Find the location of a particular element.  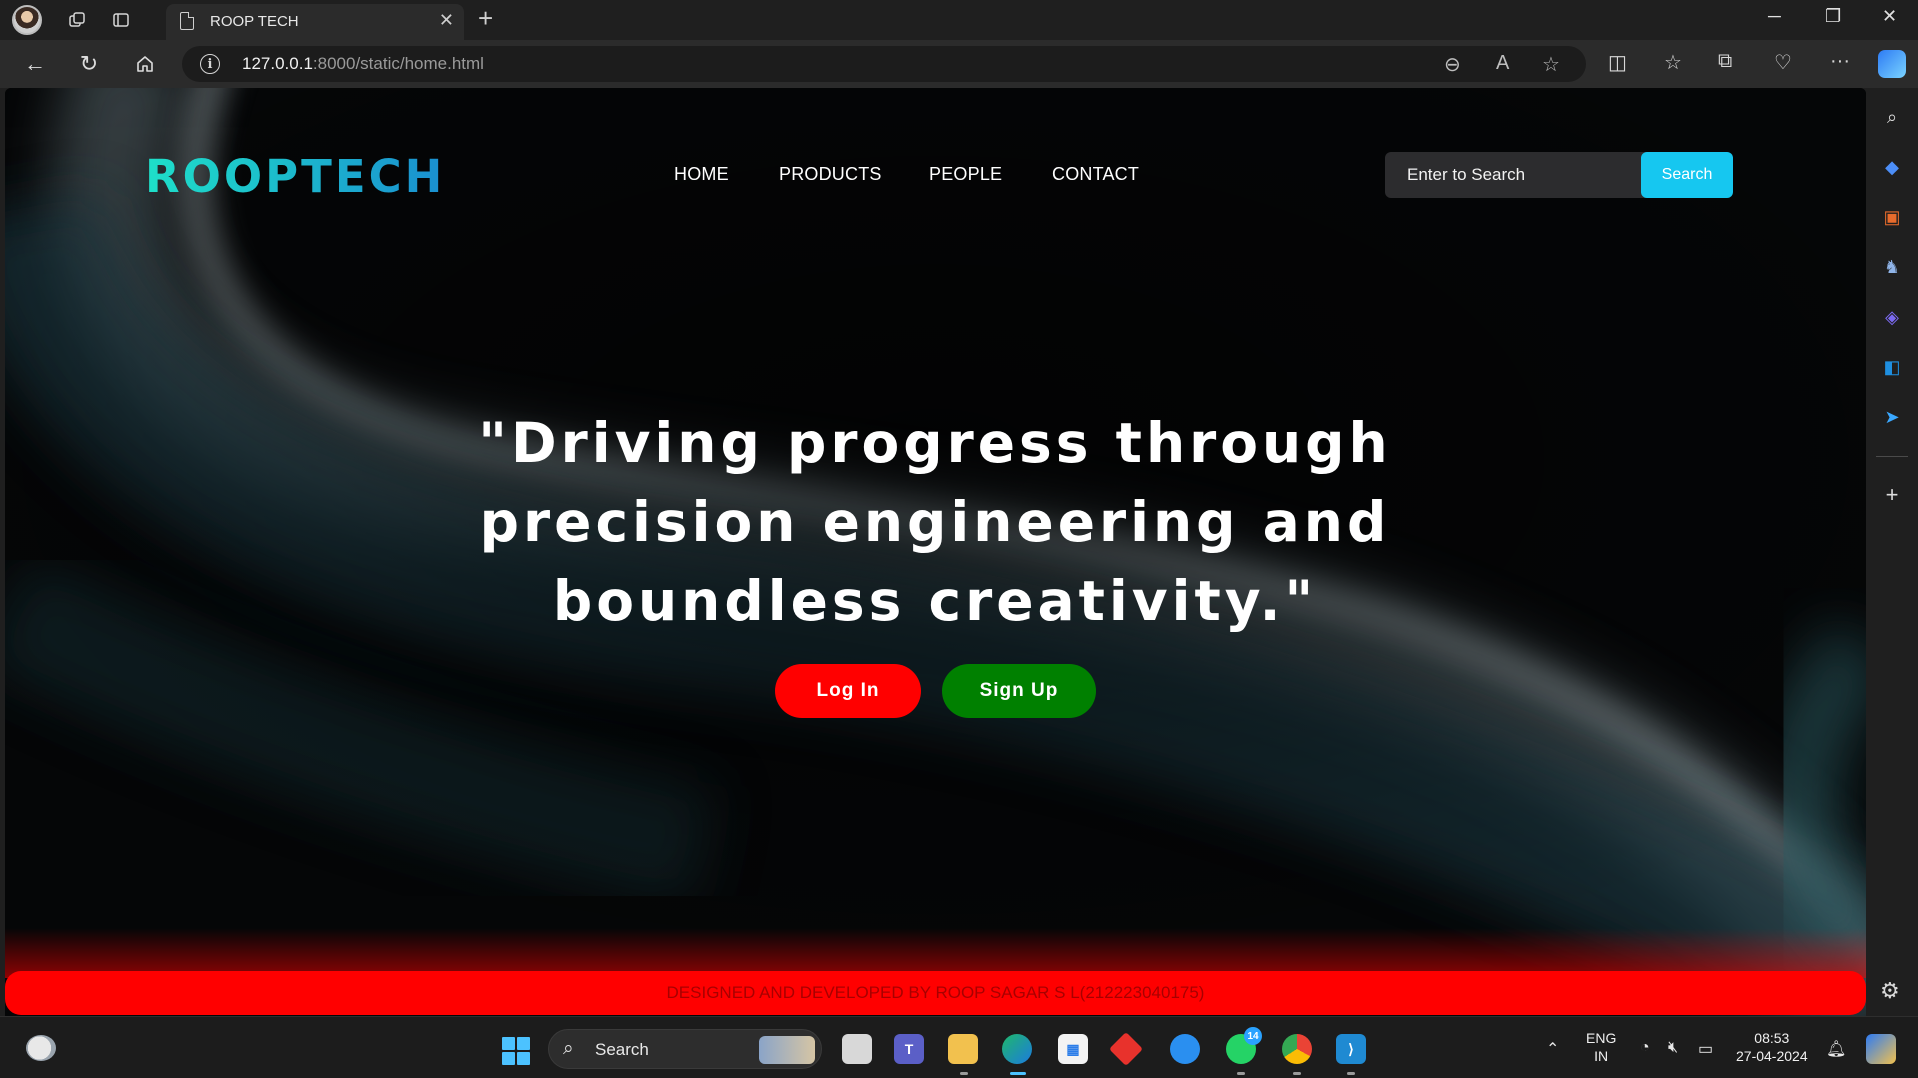

notification-badge: 14 is located at coordinates (1253, 1036).